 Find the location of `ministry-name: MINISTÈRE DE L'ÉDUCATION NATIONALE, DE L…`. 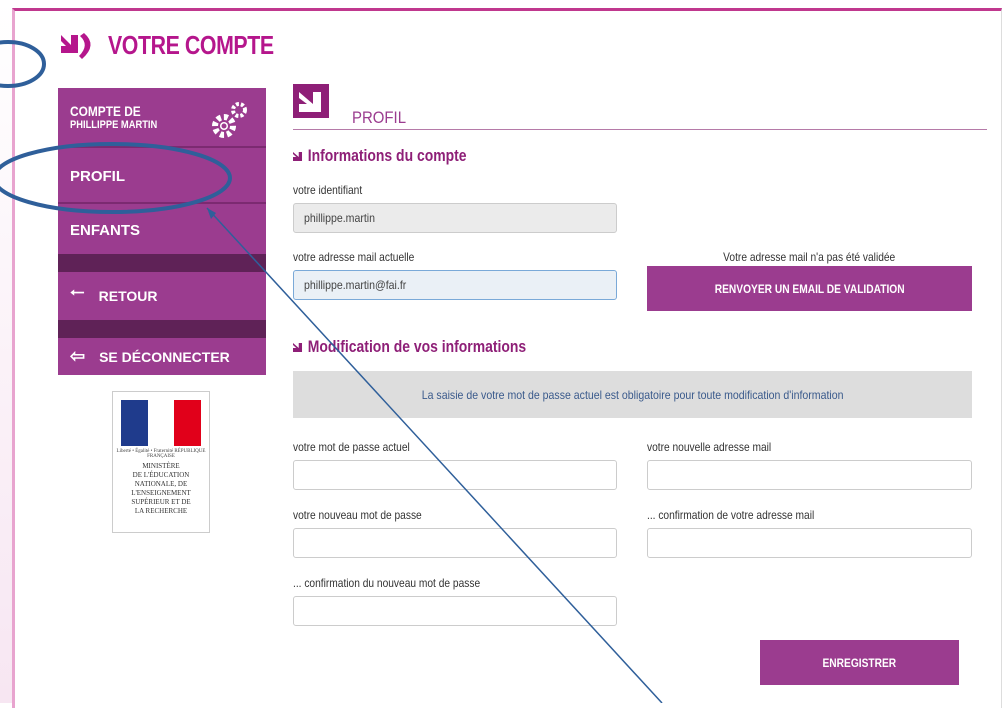

ministry-name: MINISTÈRE DE L'ÉDUCATION NATIONALE, DE L… is located at coordinates (161, 489).